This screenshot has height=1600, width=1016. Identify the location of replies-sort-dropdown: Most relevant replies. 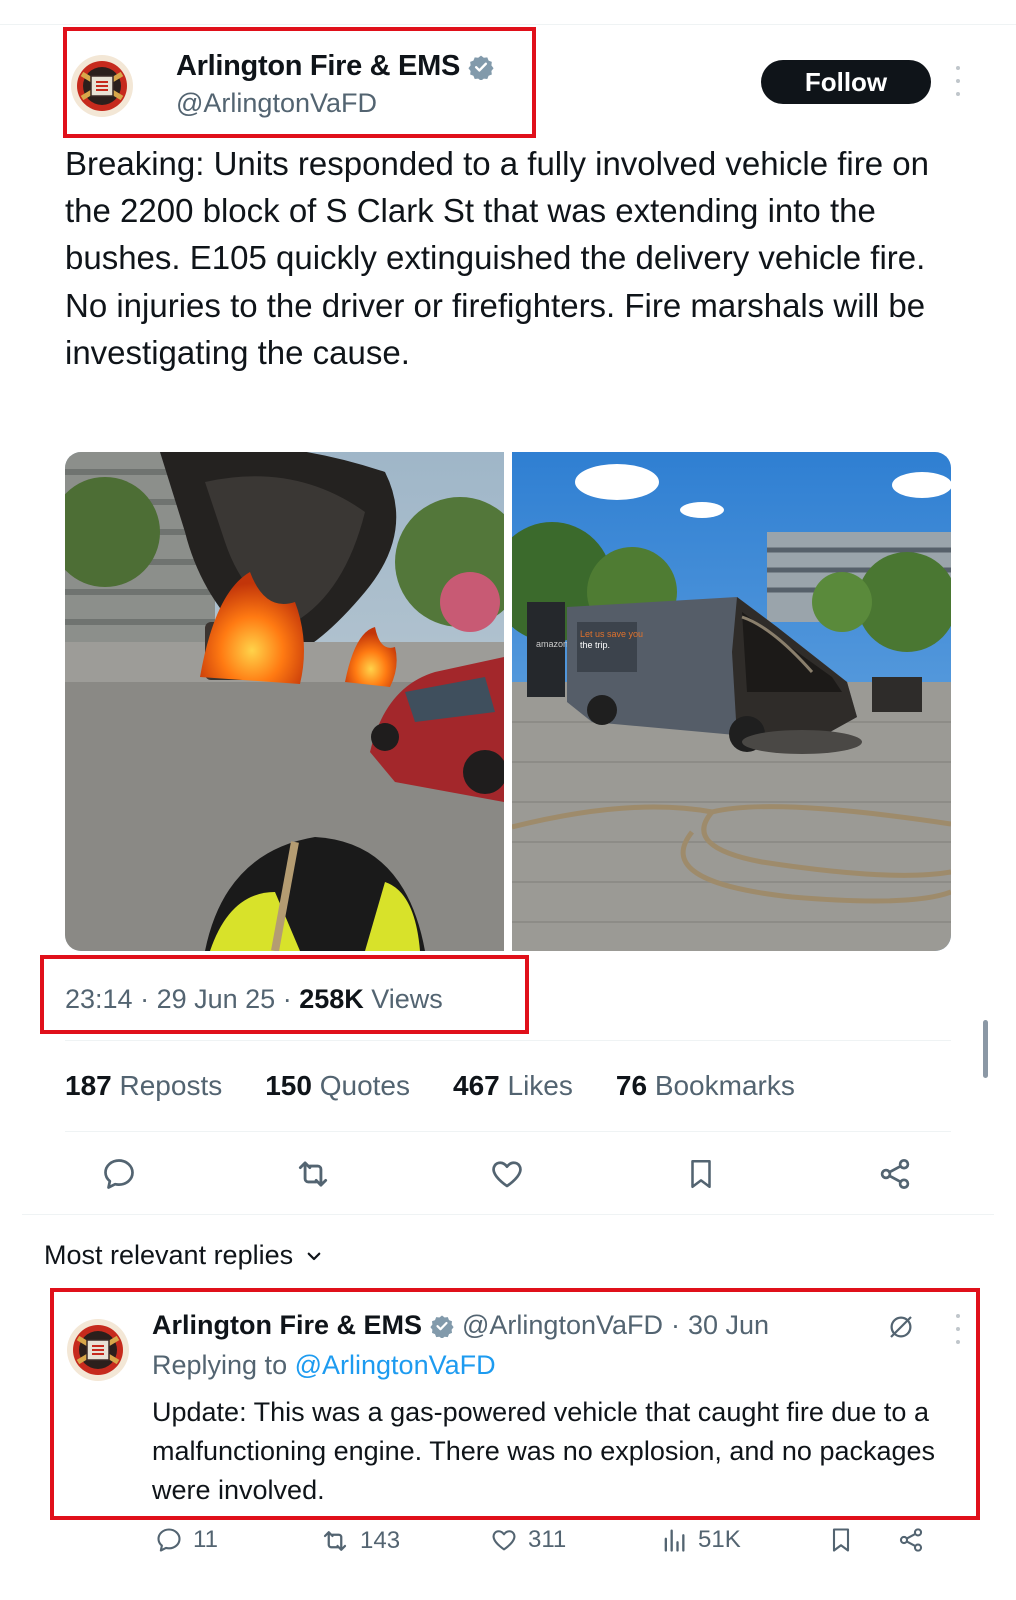
(183, 1255).